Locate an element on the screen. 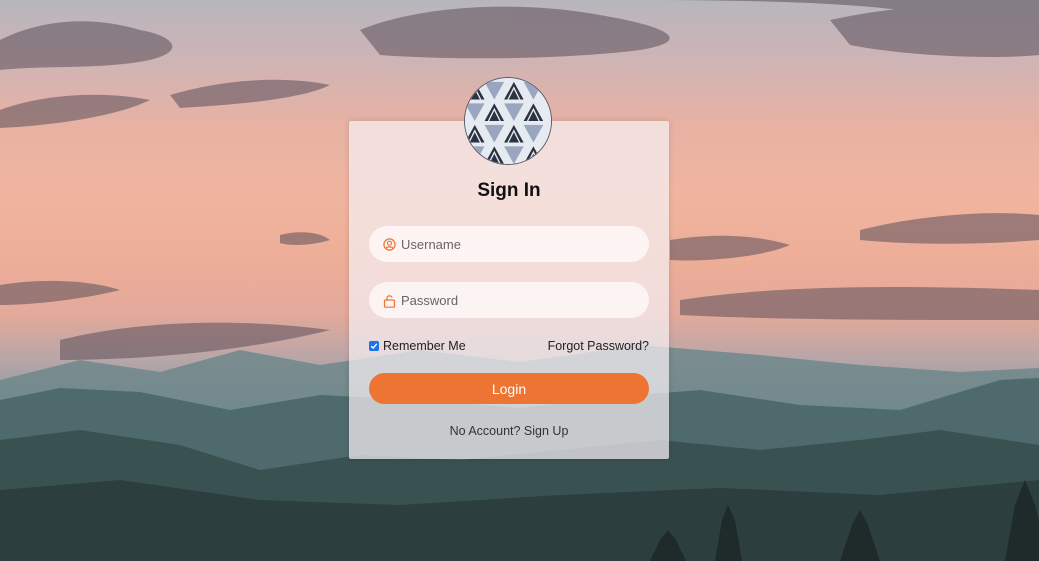 The width and height of the screenshot is (1039, 561). login-button: Login is located at coordinates (509, 388).